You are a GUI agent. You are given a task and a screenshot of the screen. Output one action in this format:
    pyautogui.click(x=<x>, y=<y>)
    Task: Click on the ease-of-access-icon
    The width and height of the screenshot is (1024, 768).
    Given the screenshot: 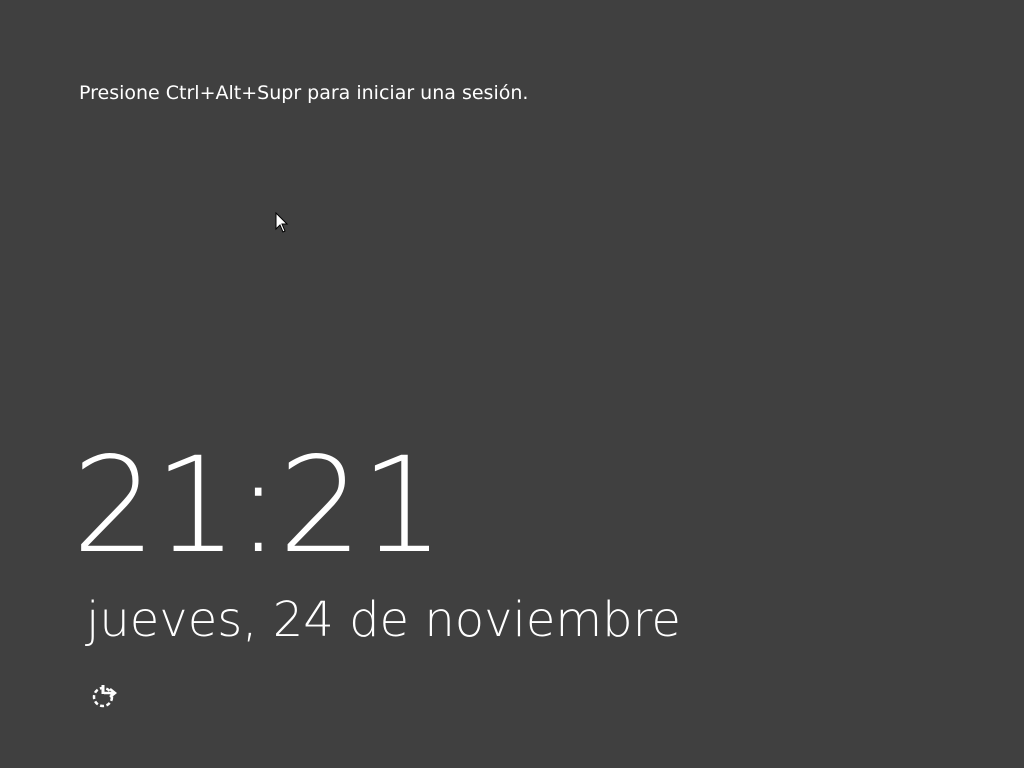 What is the action you would take?
    pyautogui.click(x=105, y=696)
    